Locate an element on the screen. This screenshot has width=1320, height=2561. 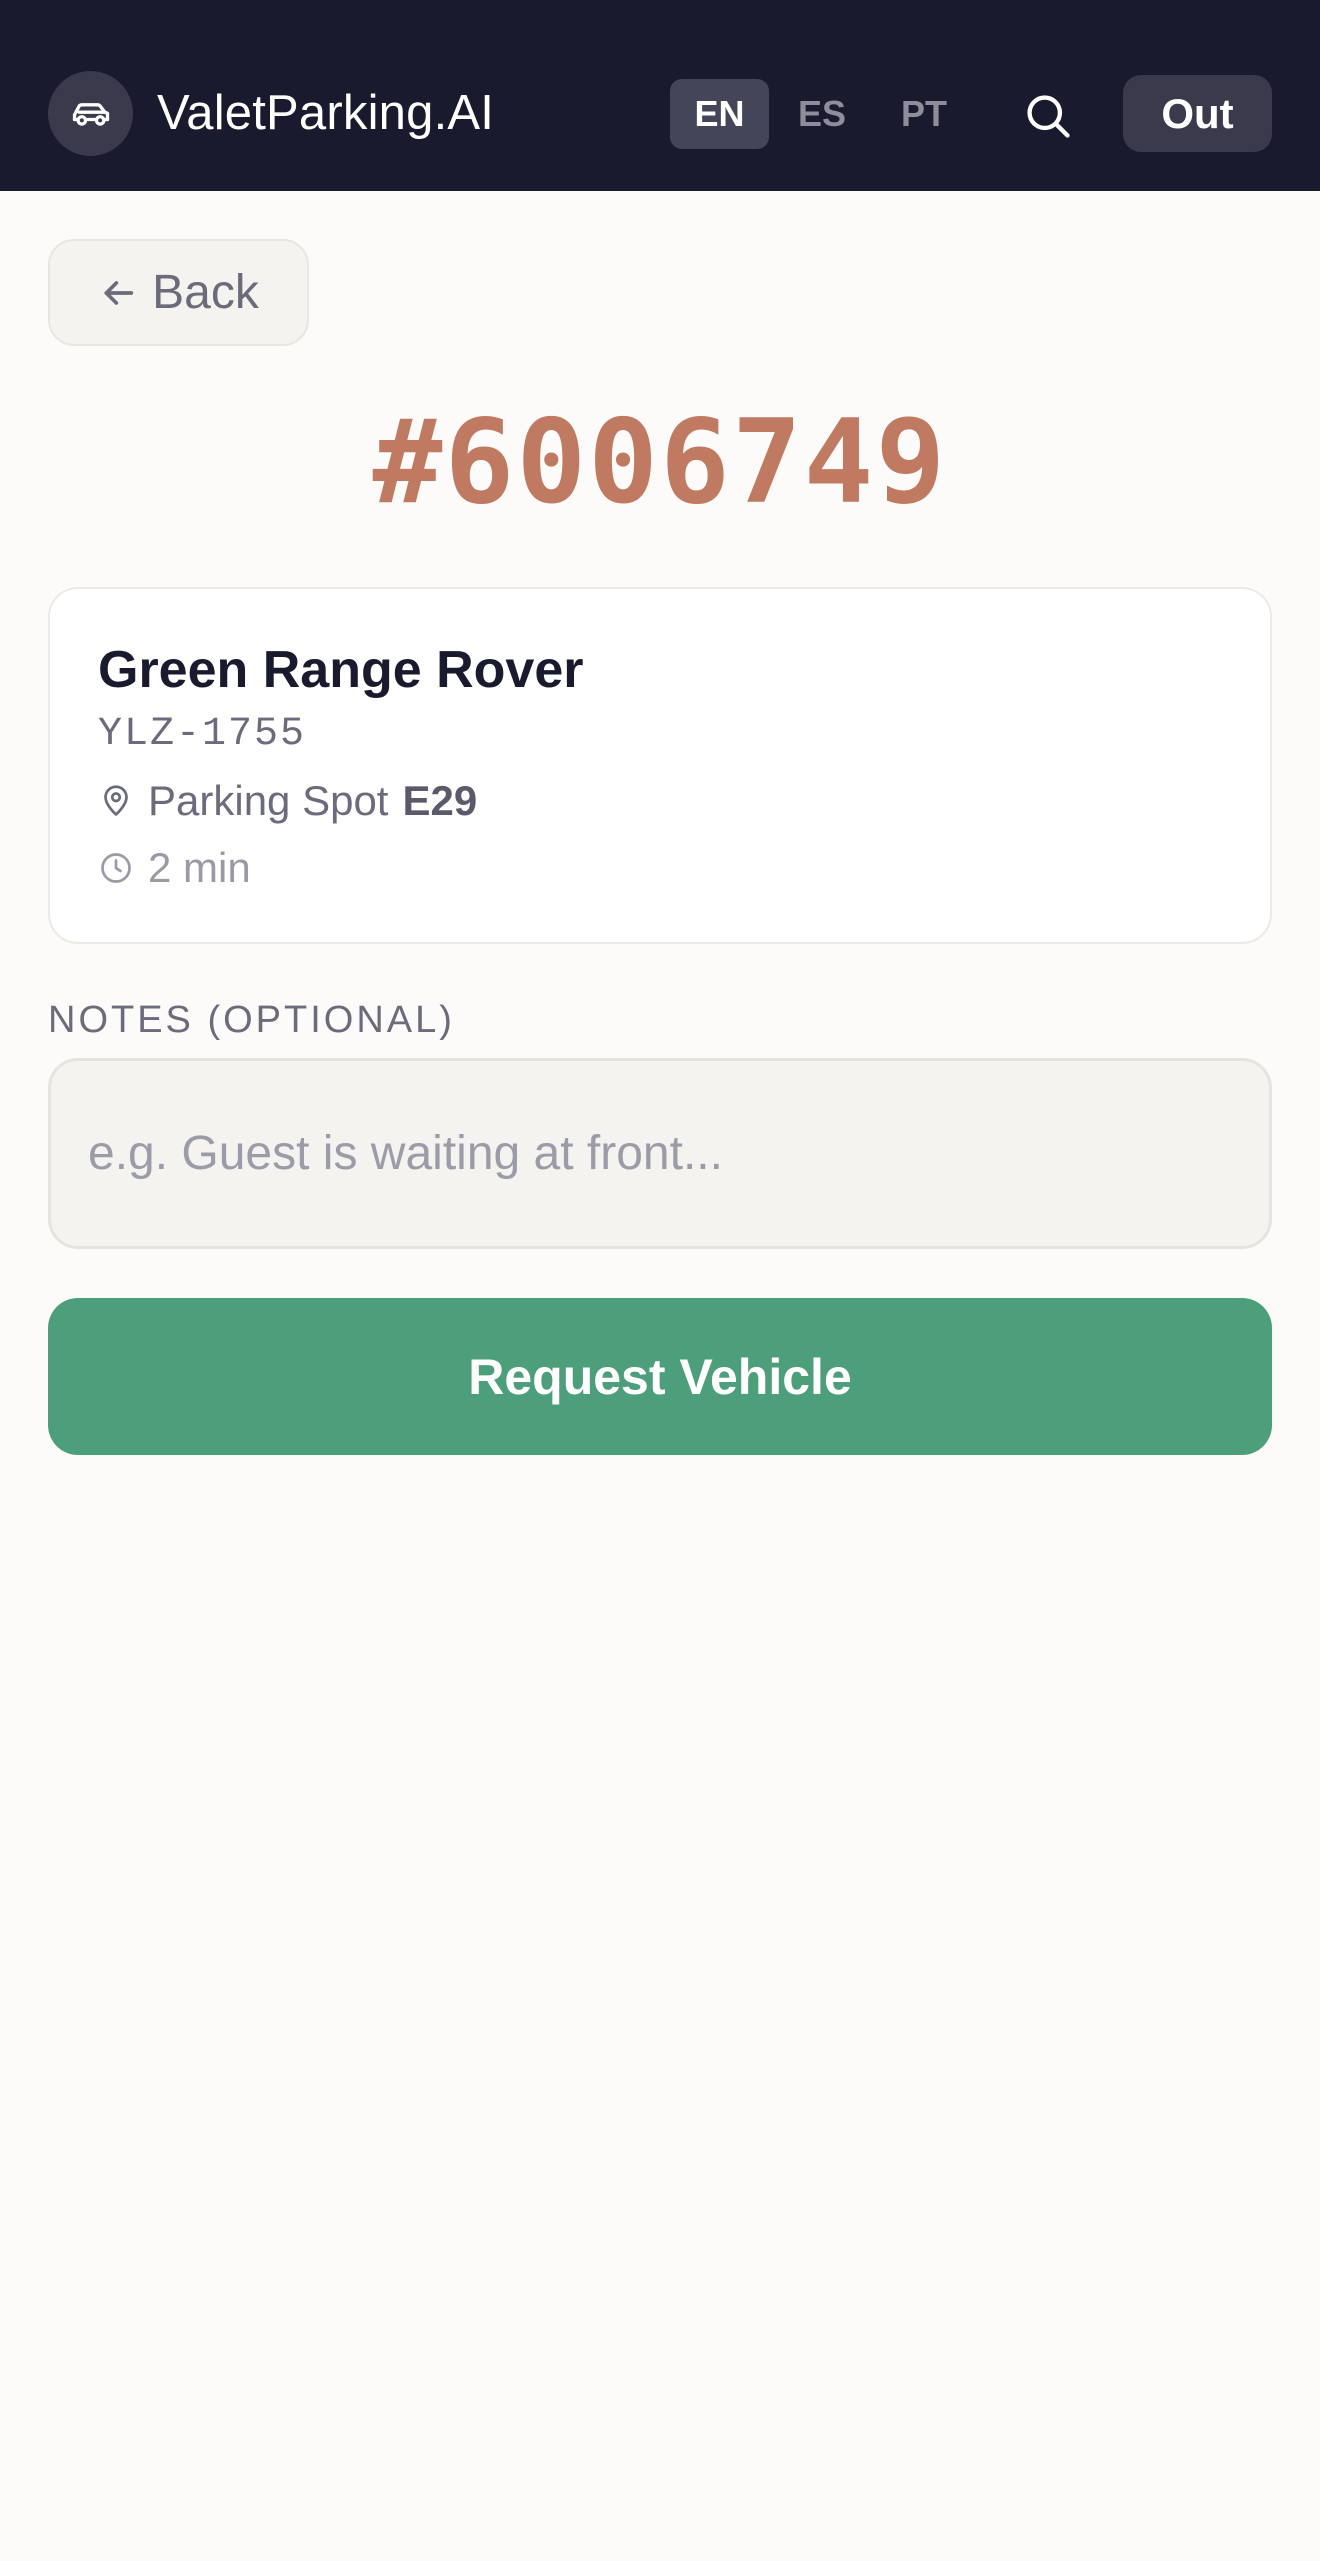
elapsed-time: 2 min is located at coordinates (199, 867).